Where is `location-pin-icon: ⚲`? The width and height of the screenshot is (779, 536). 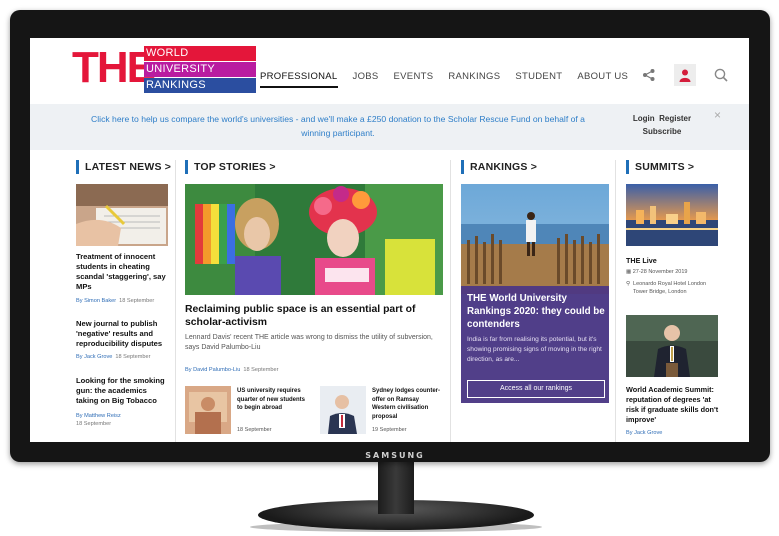
location-pin-icon: ⚲ is located at coordinates (628, 284).